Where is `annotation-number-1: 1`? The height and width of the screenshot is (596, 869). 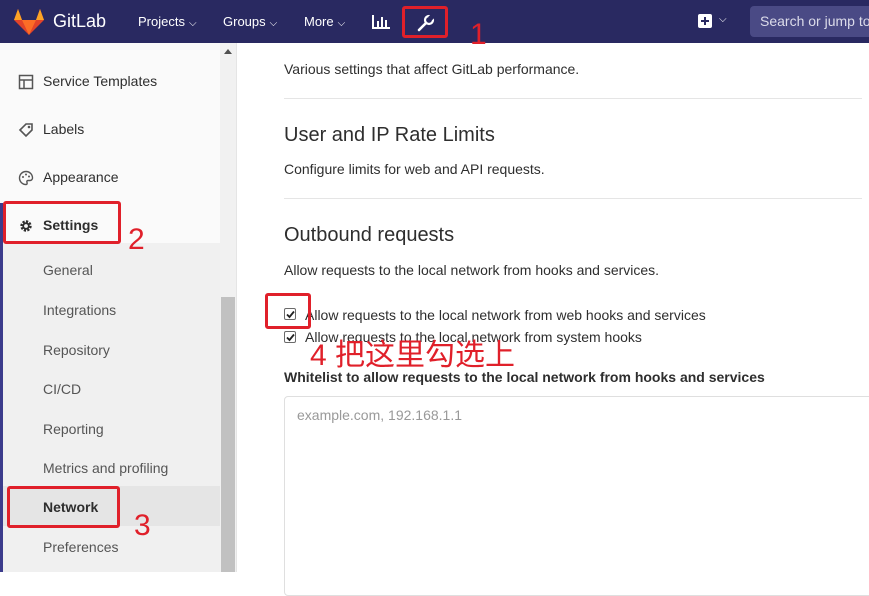 annotation-number-1: 1 is located at coordinates (478, 34).